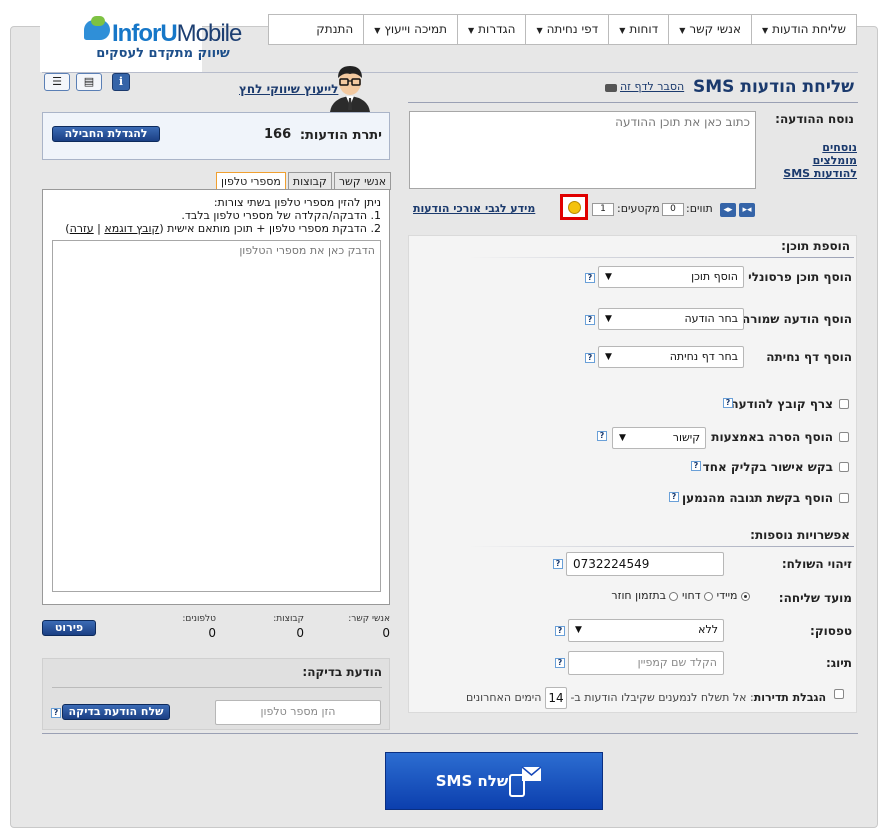  What do you see at coordinates (410, 29) in the screenshot?
I see `nav-support: תמיכה וייעוץ▼` at bounding box center [410, 29].